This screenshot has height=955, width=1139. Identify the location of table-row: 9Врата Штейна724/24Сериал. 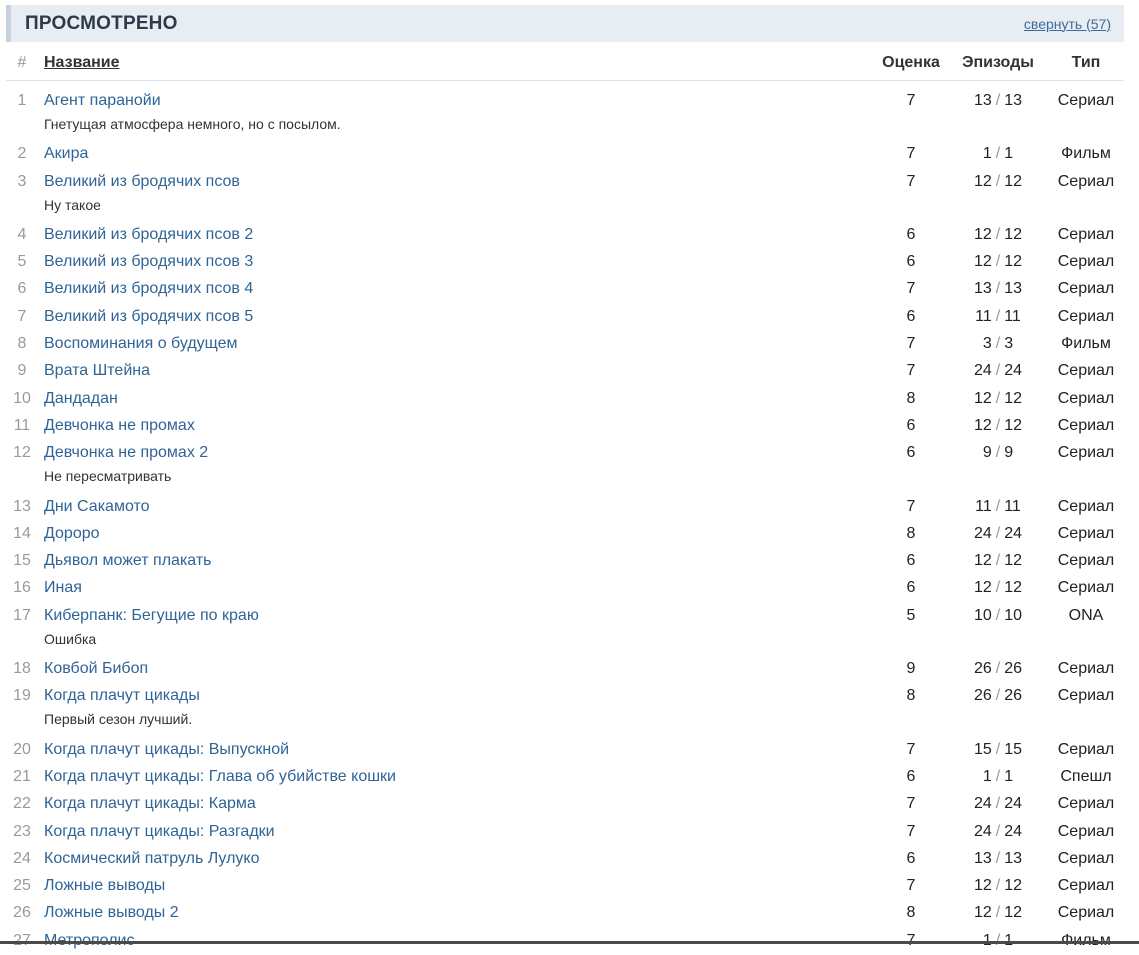
(565, 371).